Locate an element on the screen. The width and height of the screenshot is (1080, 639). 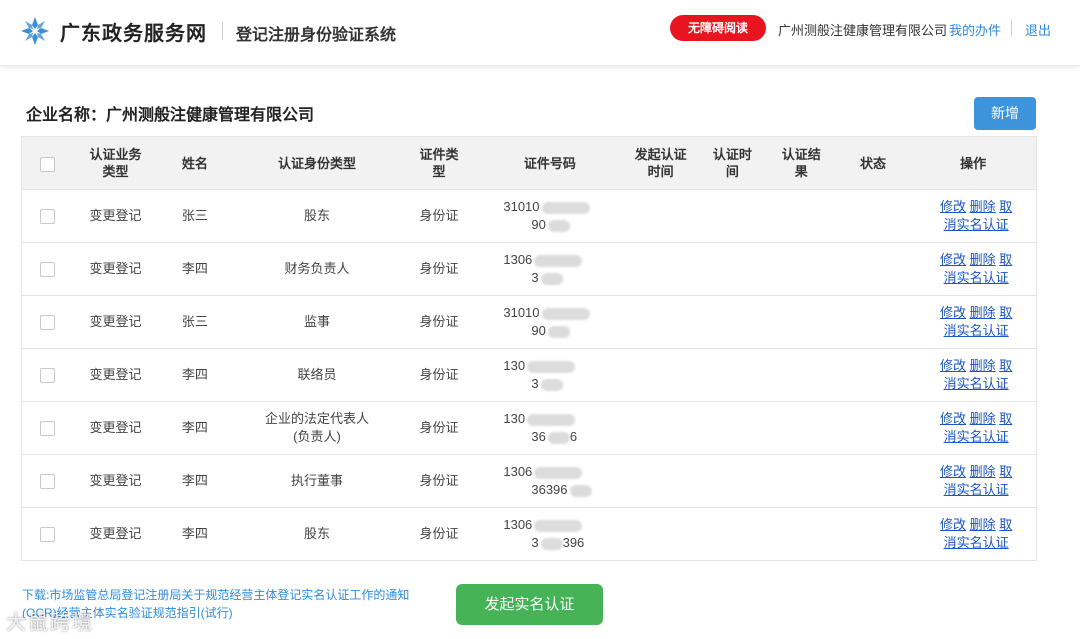
id-number-part: 396 is located at coordinates (573, 542).